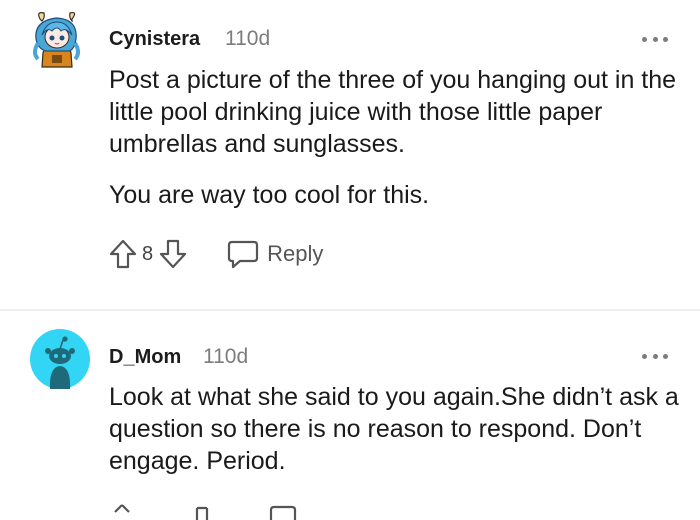 The image size is (700, 520). What do you see at coordinates (295, 253) in the screenshot?
I see `reply-label: Reply` at bounding box center [295, 253].